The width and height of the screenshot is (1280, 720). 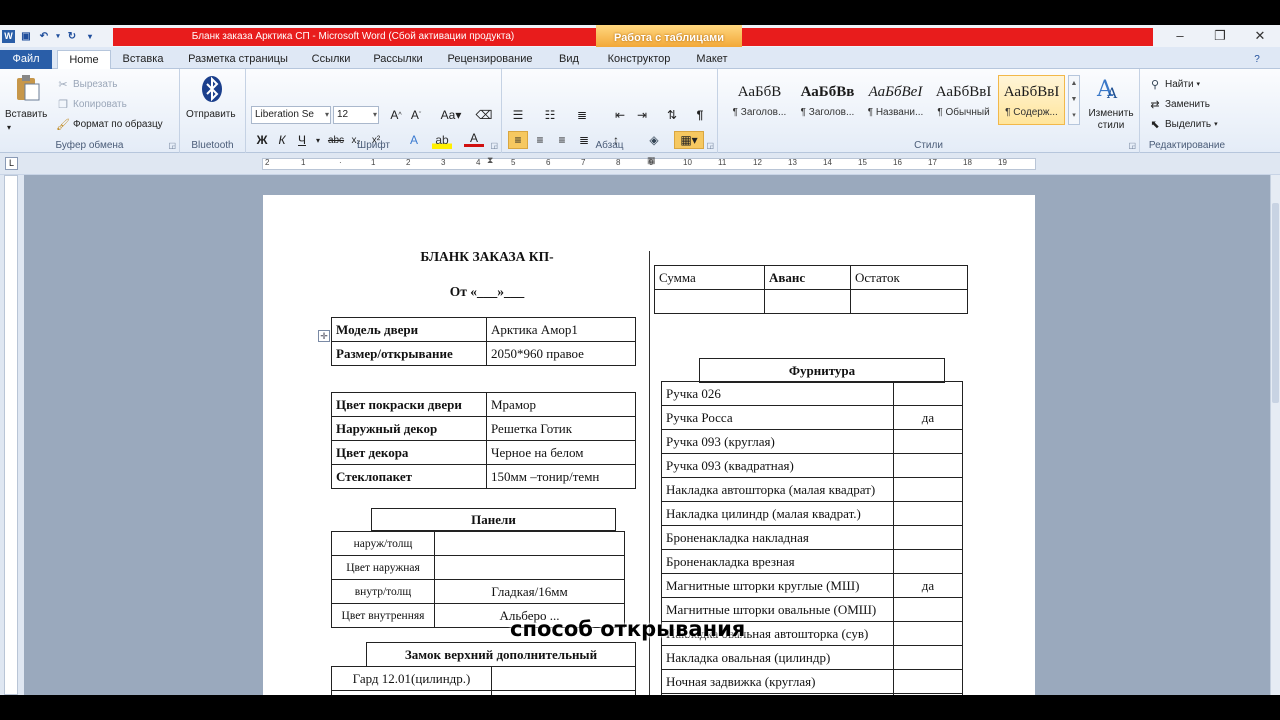 What do you see at coordinates (1109, 87) in the screenshot?
I see `change-styles-icon: AA` at bounding box center [1109, 87].